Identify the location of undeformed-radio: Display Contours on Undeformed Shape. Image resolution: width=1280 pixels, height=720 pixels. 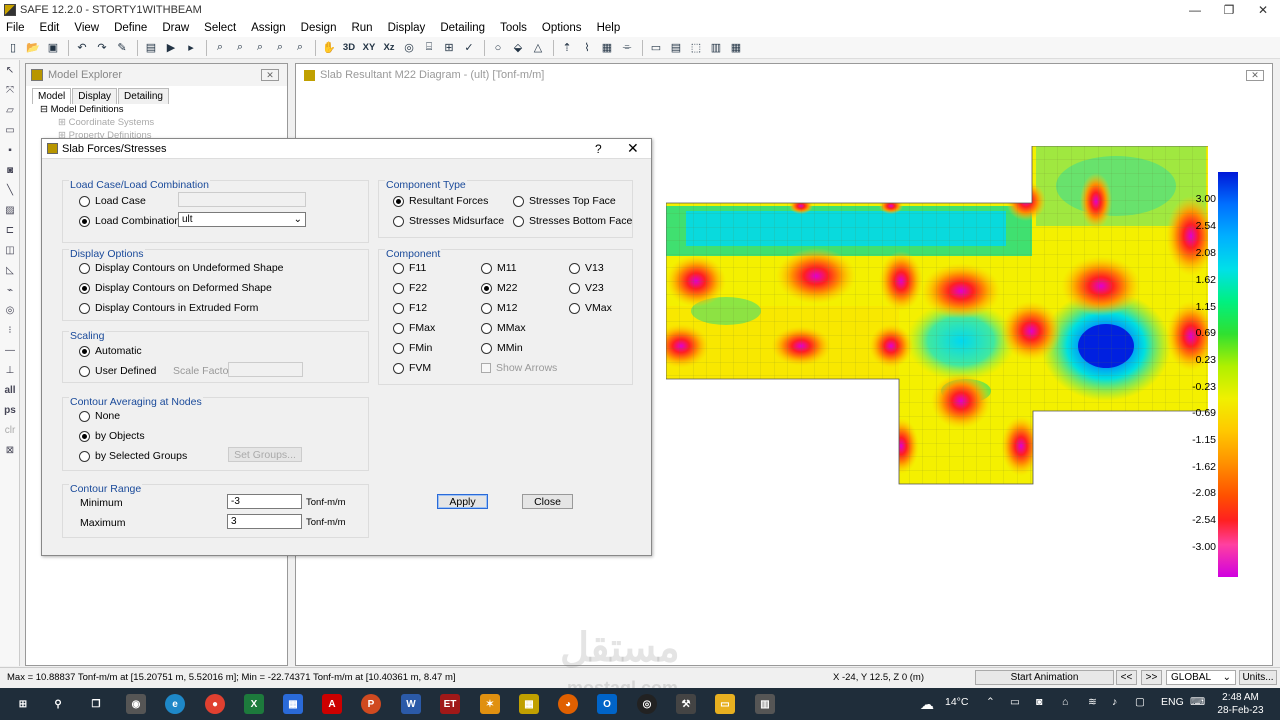
(181, 268).